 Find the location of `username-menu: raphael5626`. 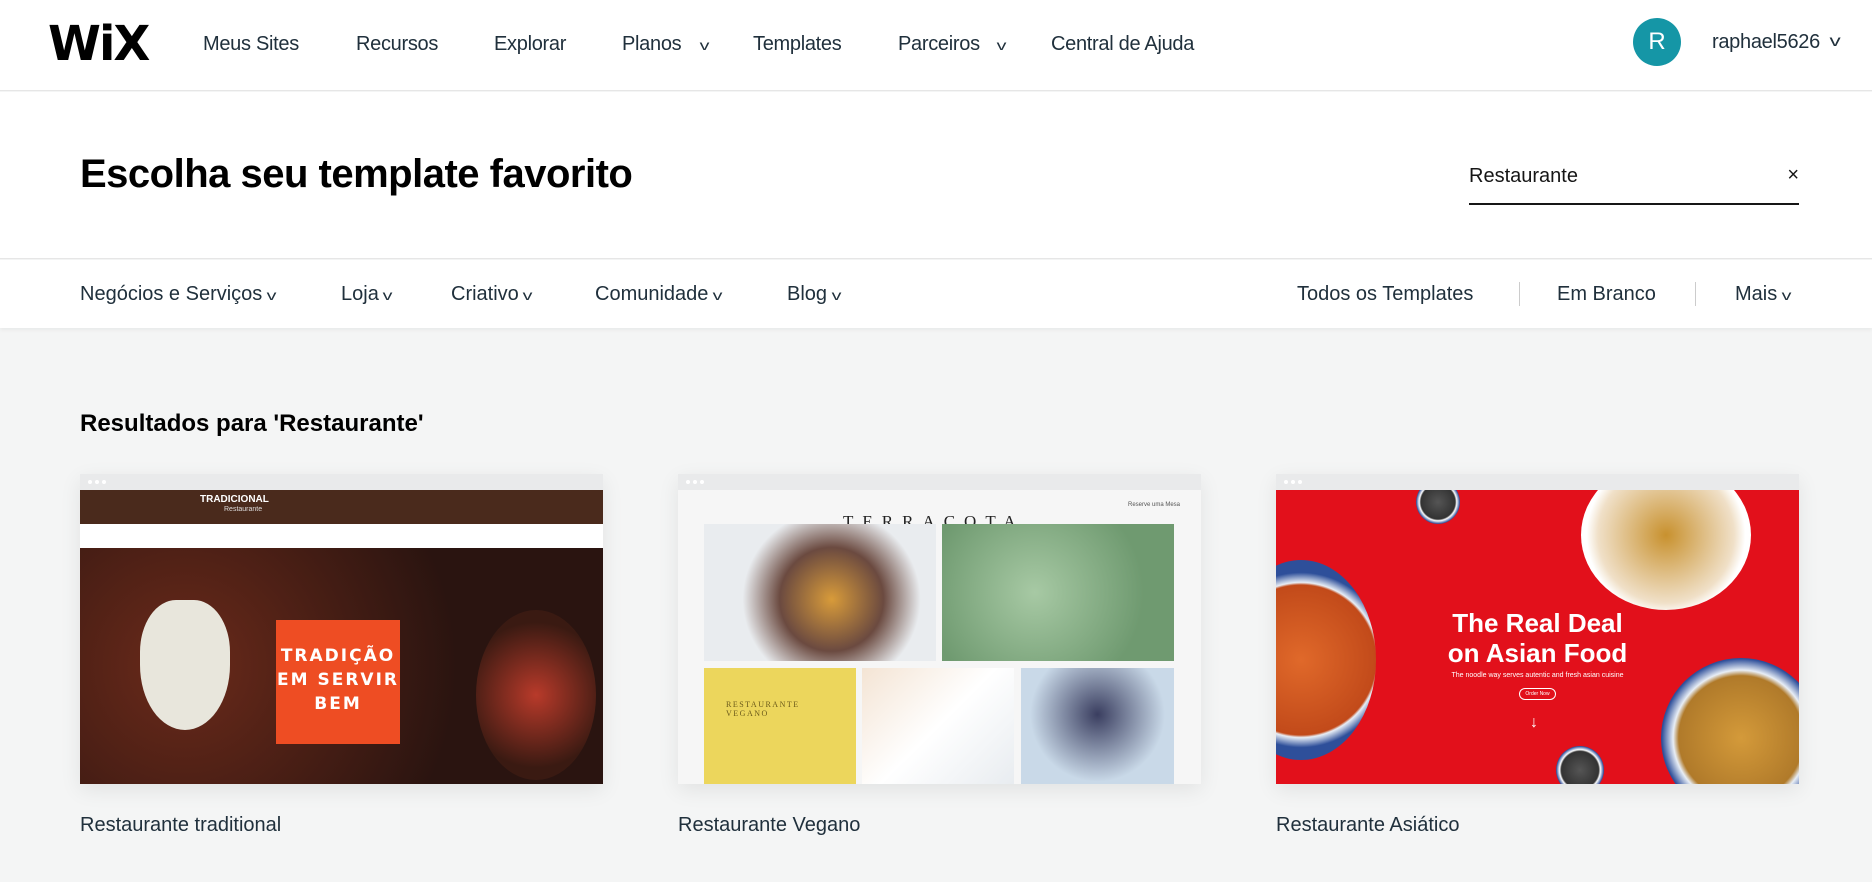

username-menu: raphael5626 is located at coordinates (1766, 42).